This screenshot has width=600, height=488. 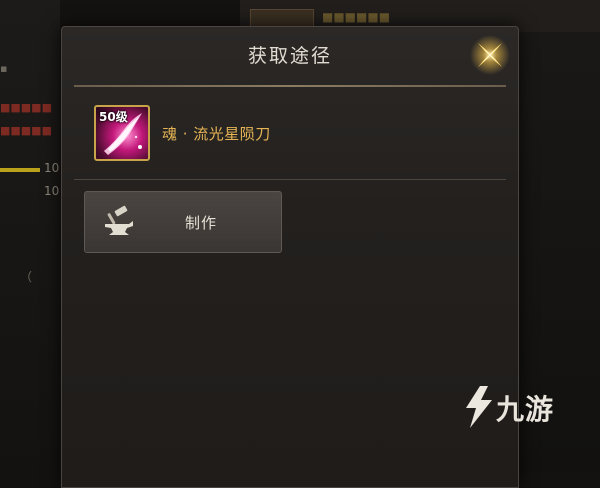 What do you see at coordinates (356, 17) in the screenshot?
I see `background-top-text: ■■■■■■` at bounding box center [356, 17].